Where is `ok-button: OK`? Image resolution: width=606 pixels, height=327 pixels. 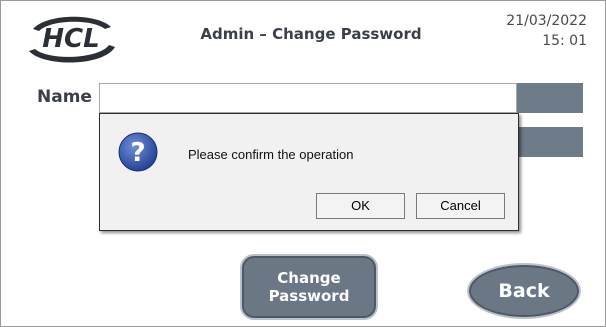
ok-button: OK is located at coordinates (360, 206).